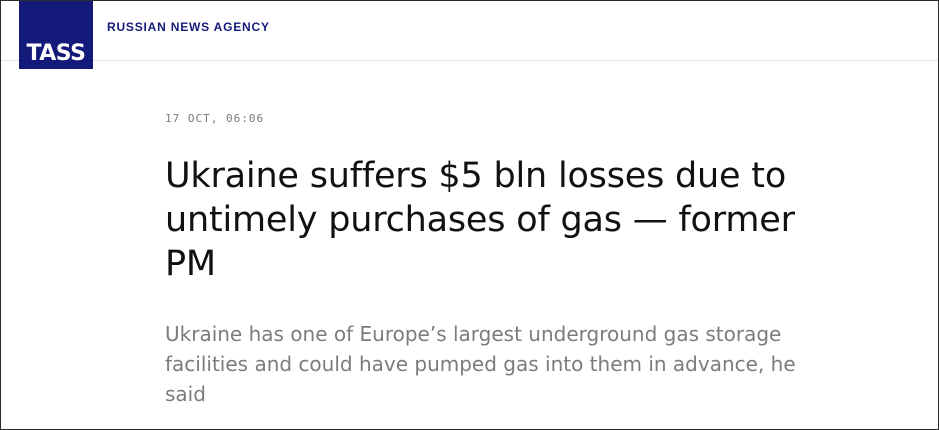 Image resolution: width=939 pixels, height=430 pixels. Describe the element at coordinates (56, 53) in the screenshot. I see `logo-text: TASS` at that location.